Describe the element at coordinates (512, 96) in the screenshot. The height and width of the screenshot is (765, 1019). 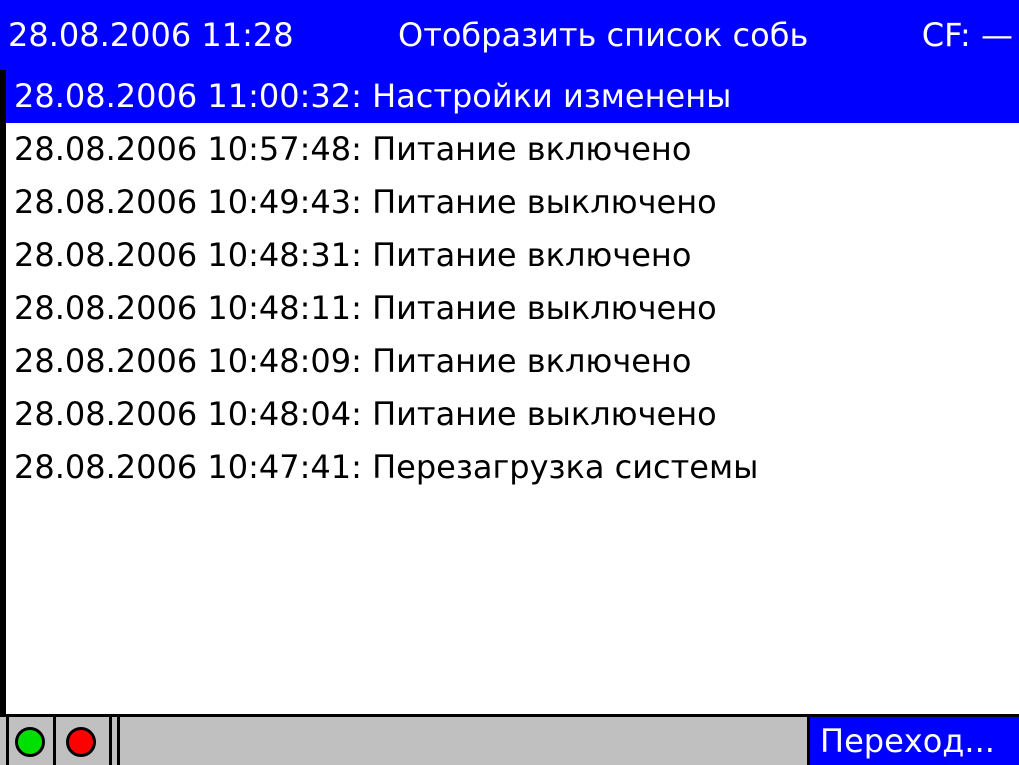
I see `event-row: 28.08.2006 11:00:32: Настройки изменены` at that location.